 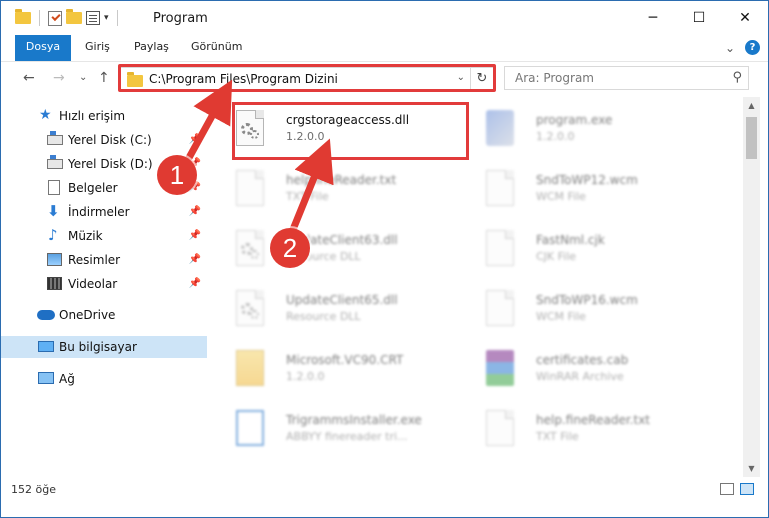 I want to click on details-view-icon, so click(x=727, y=489).